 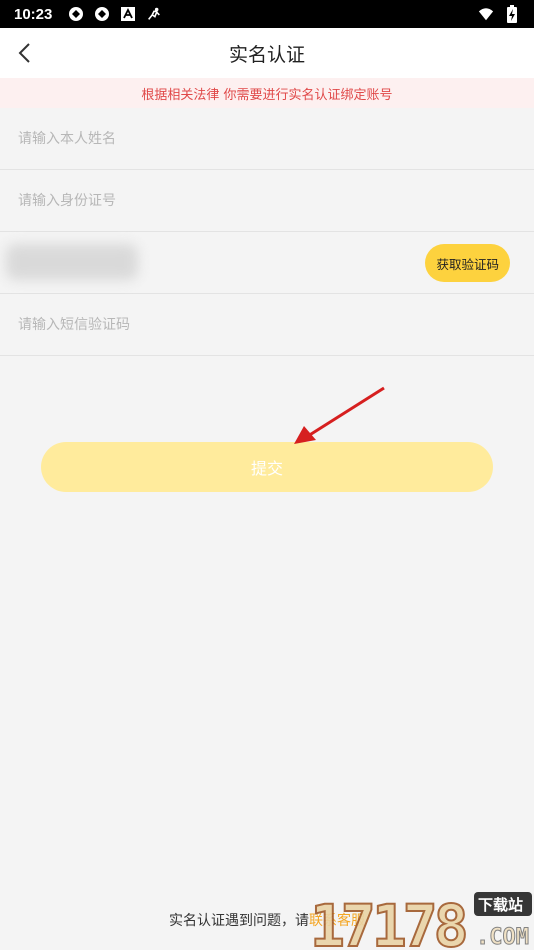 I want to click on name-input, so click(x=267, y=138).